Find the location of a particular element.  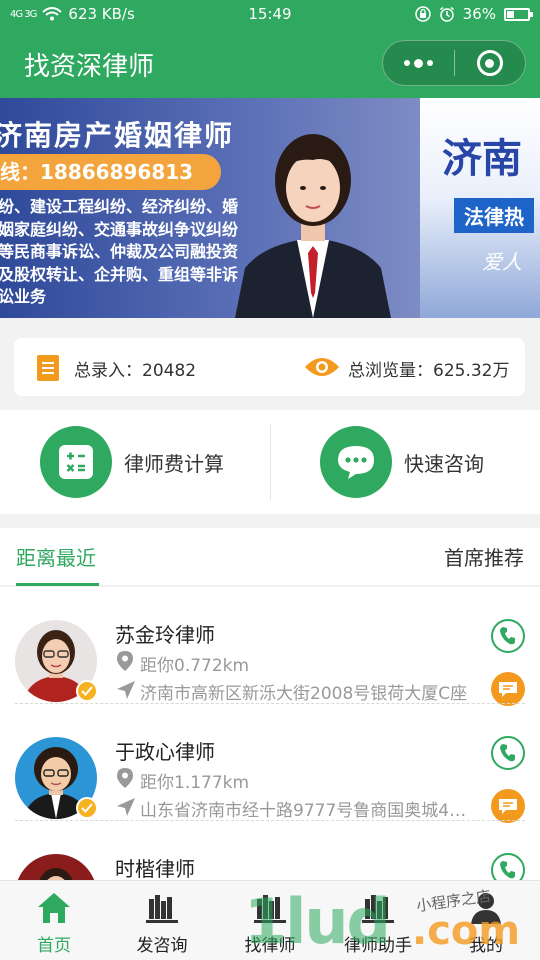

nav-mine-label: 我的 is located at coordinates (486, 946).